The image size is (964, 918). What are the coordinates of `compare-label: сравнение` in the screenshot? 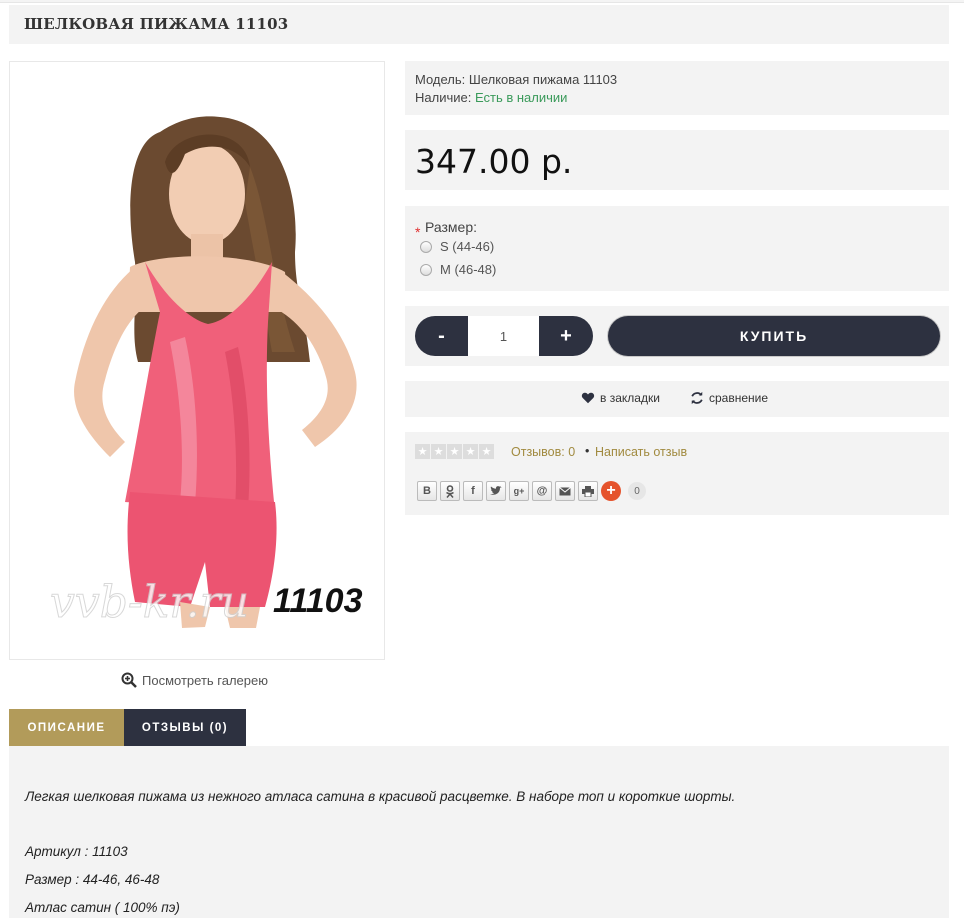 It's located at (739, 398).